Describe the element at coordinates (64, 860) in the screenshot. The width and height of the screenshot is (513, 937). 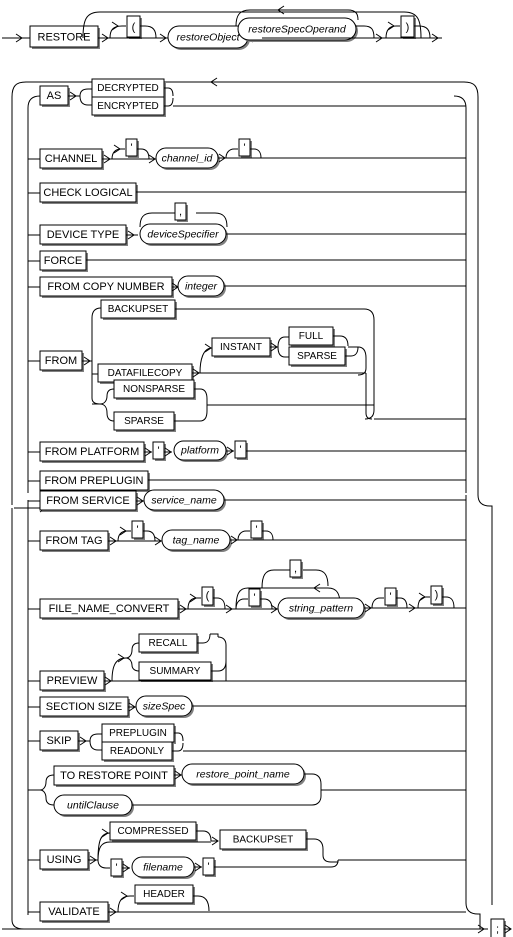
I see `label-using: USING` at that location.